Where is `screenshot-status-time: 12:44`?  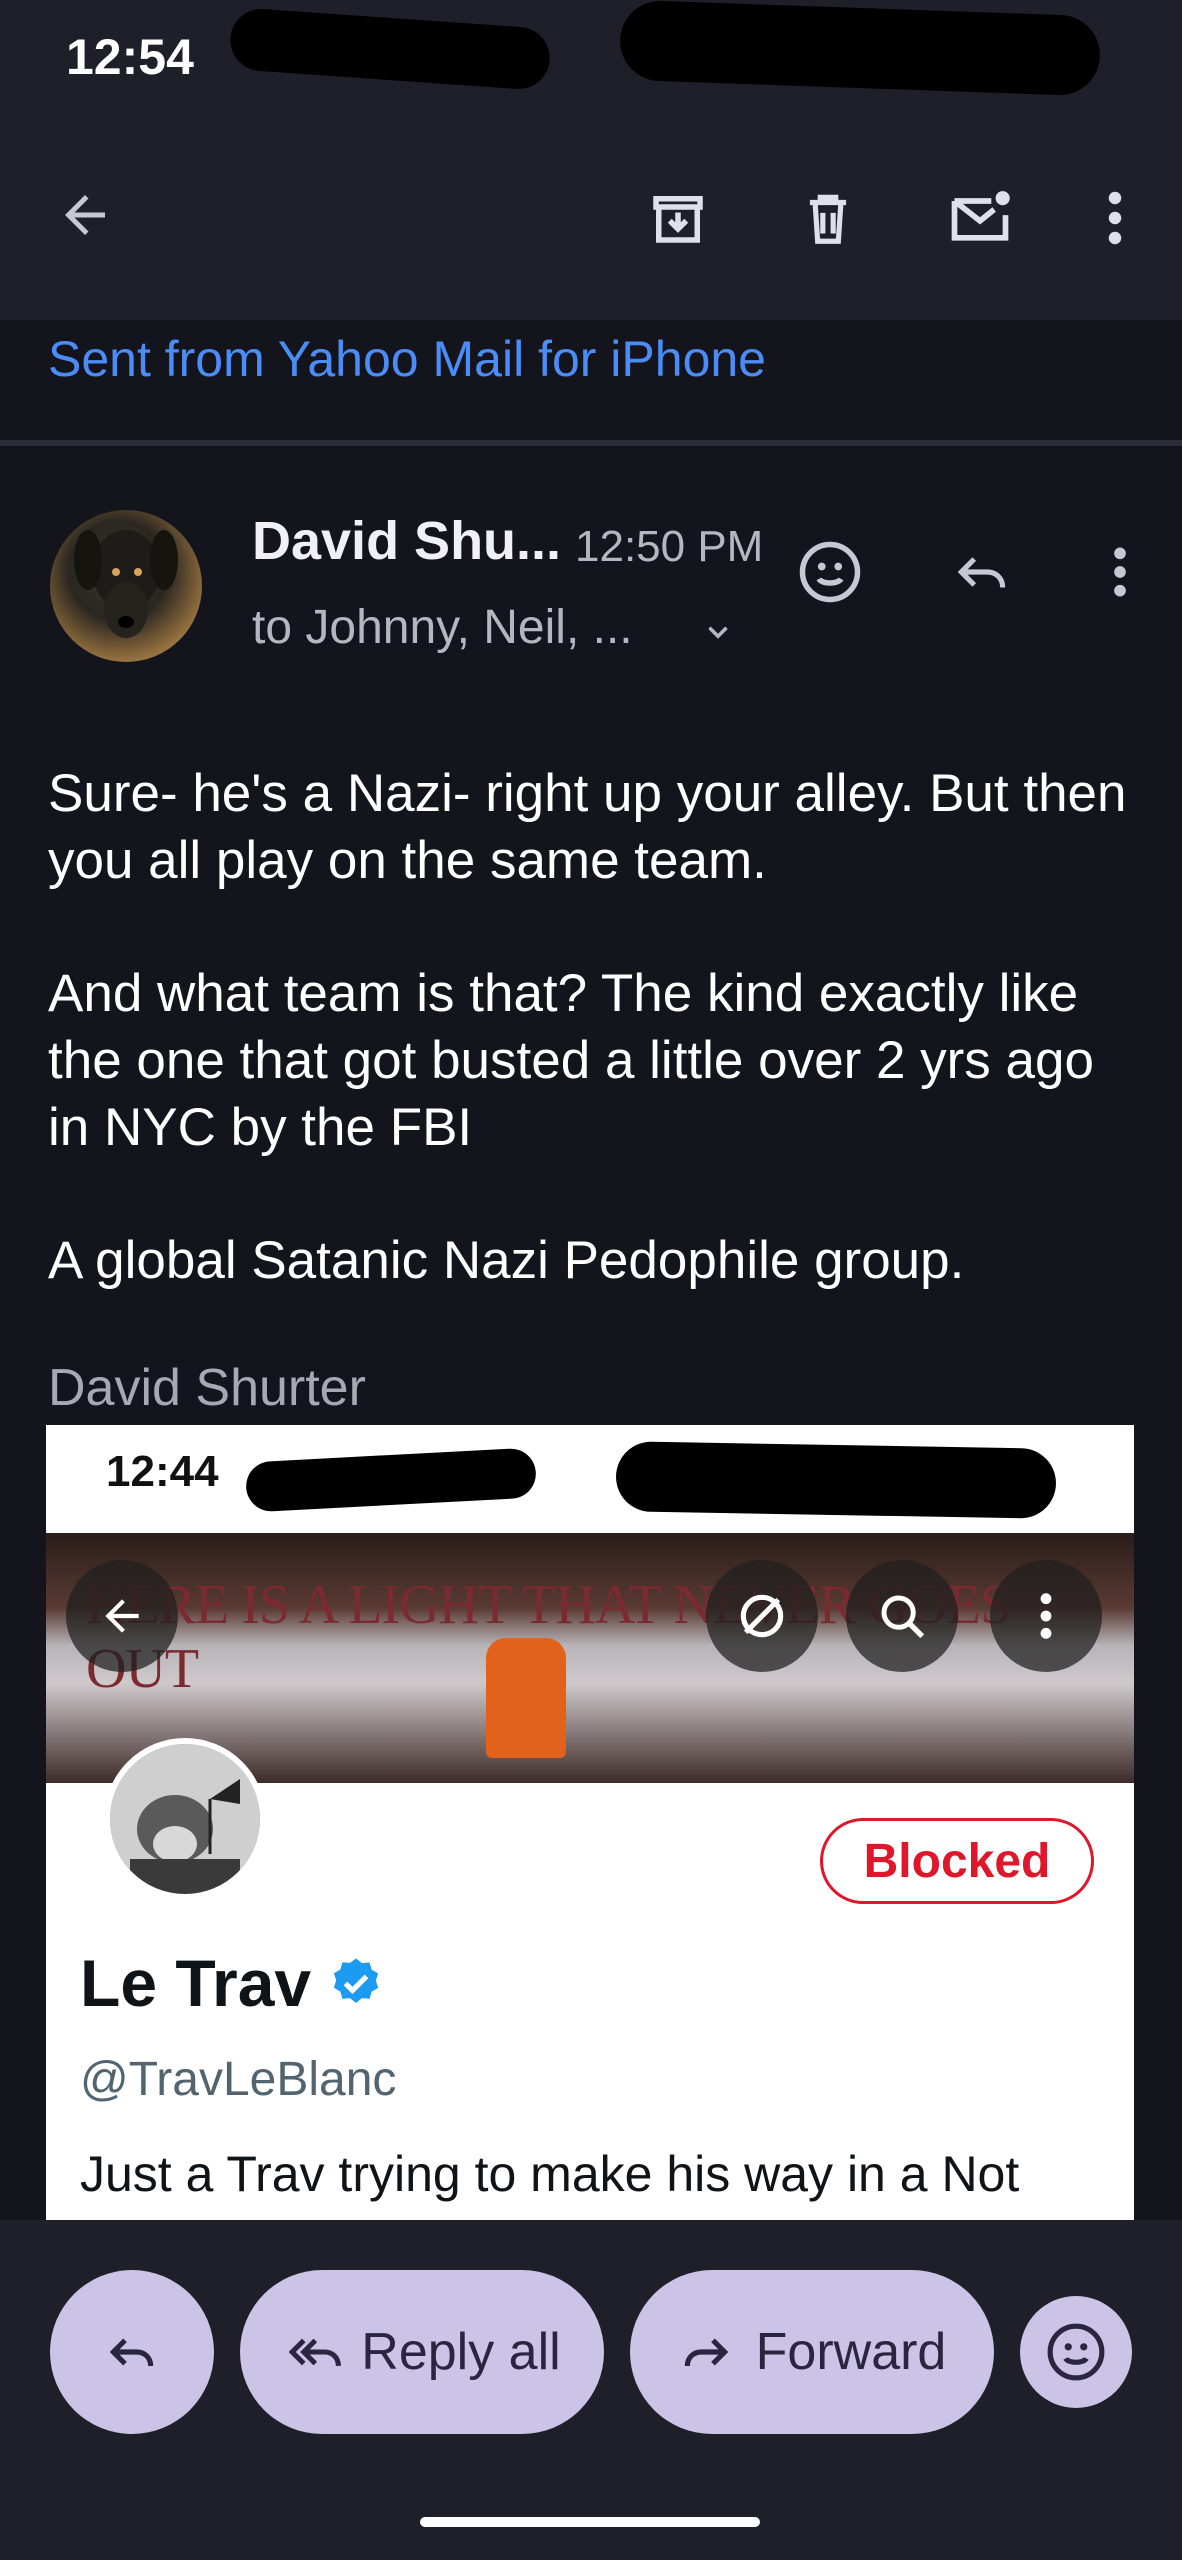
screenshot-status-time: 12:44 is located at coordinates (162, 1471).